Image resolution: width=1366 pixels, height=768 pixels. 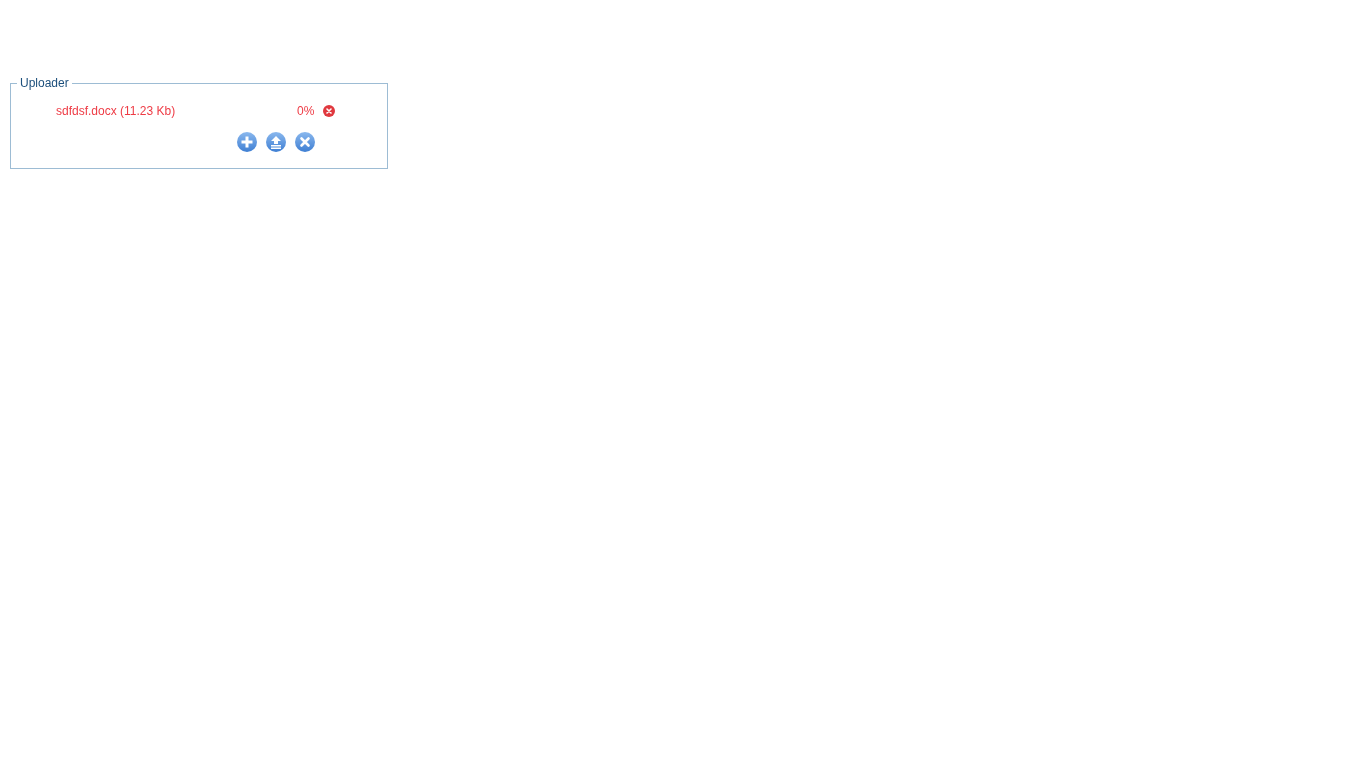 I want to click on upload-button, so click(x=276, y=142).